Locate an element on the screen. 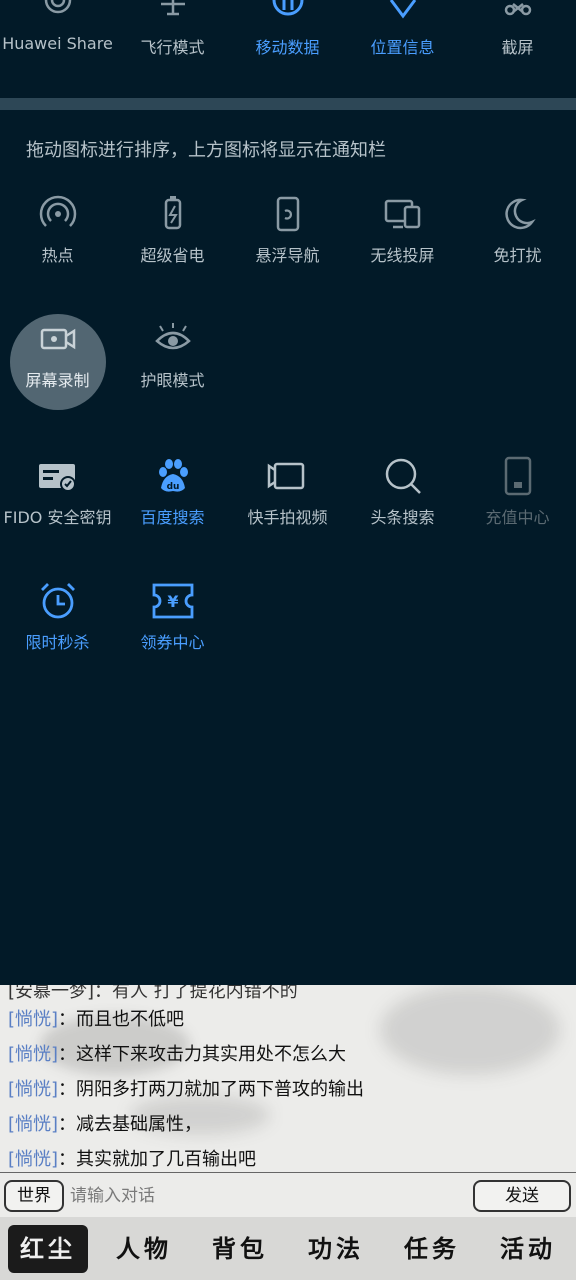 The height and width of the screenshot is (1280, 576). tile-huawei-share: Huawei Share is located at coordinates (57, 26).